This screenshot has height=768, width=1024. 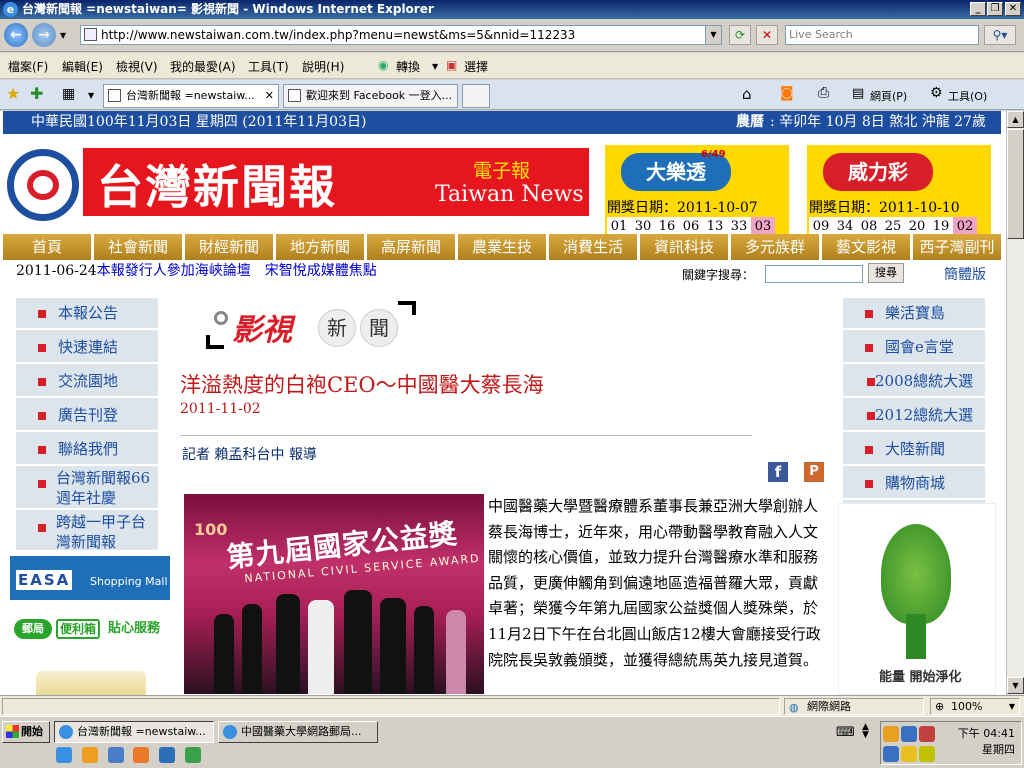 What do you see at coordinates (814, 274) in the screenshot?
I see `keyword-input` at bounding box center [814, 274].